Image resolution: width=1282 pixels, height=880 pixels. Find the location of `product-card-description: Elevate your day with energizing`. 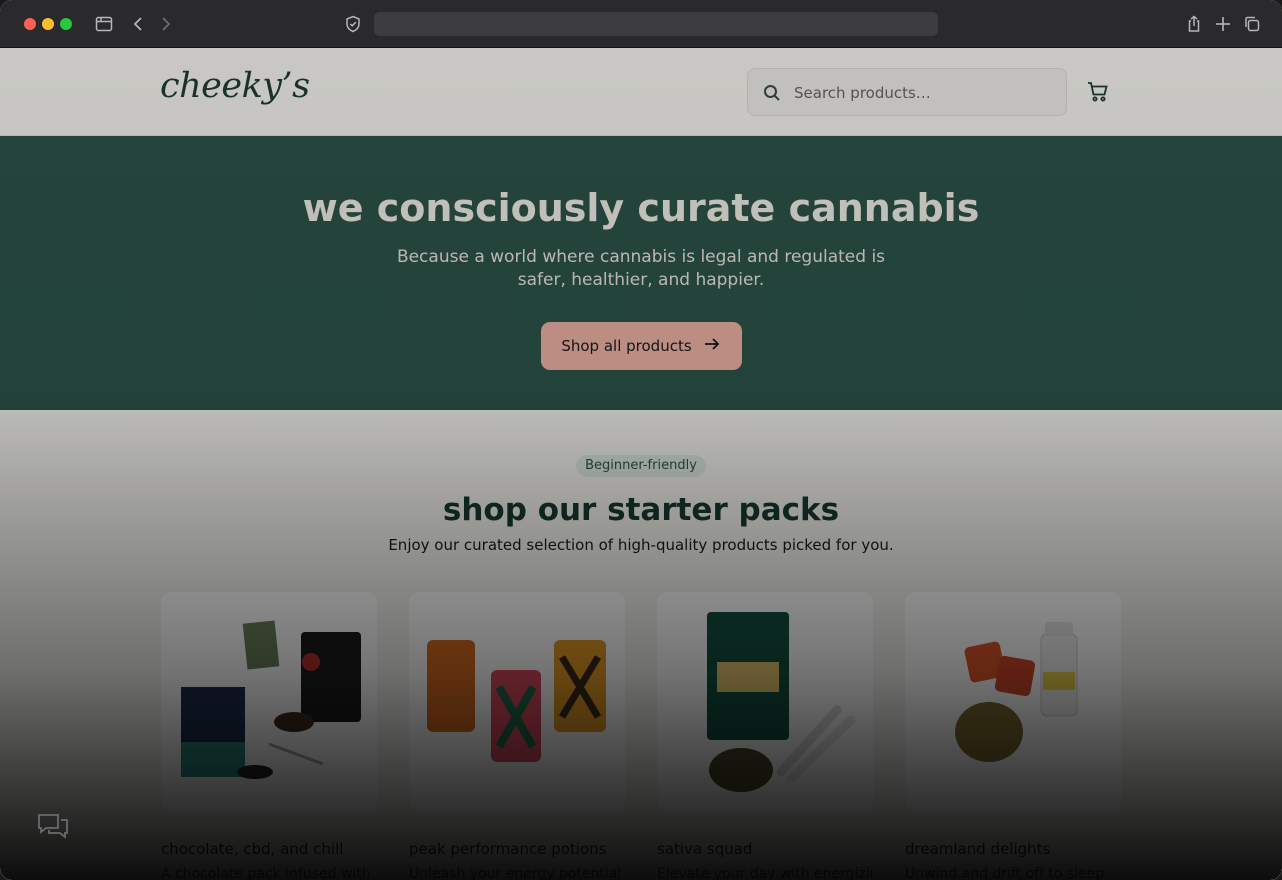

product-card-description: Elevate your day with energizing is located at coordinates (765, 873).